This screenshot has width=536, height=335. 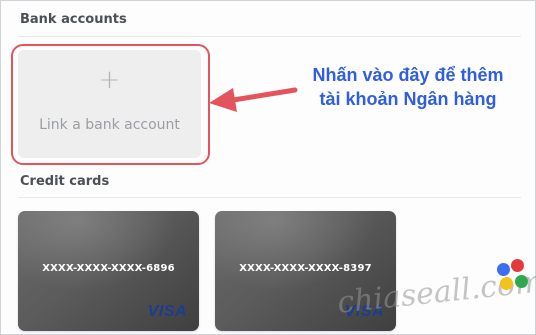 I want to click on bank-accounts-heading: Bank accounts, so click(x=73, y=19).